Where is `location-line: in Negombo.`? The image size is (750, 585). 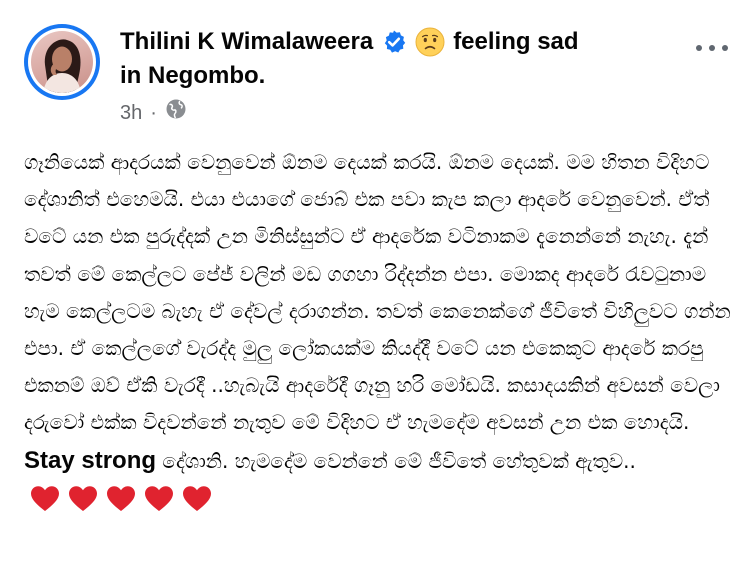
location-line: in Negombo. is located at coordinates (192, 76).